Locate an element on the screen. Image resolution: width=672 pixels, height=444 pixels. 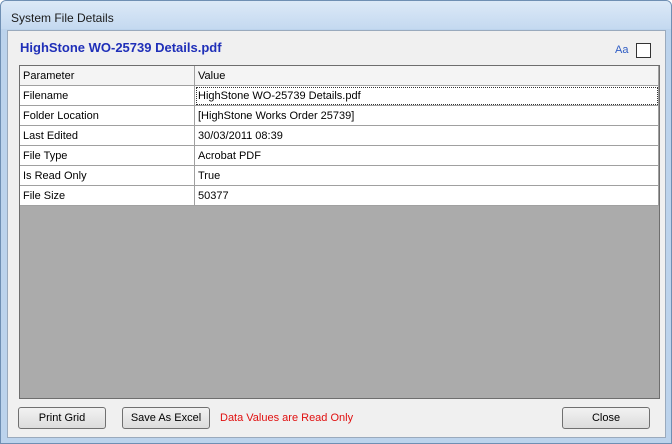
row-parameter-filename: Filename is located at coordinates (107, 95).